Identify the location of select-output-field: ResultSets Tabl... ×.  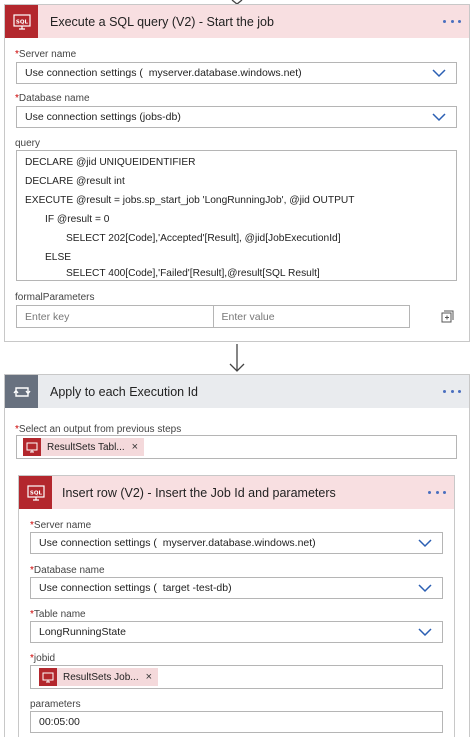
(236, 447).